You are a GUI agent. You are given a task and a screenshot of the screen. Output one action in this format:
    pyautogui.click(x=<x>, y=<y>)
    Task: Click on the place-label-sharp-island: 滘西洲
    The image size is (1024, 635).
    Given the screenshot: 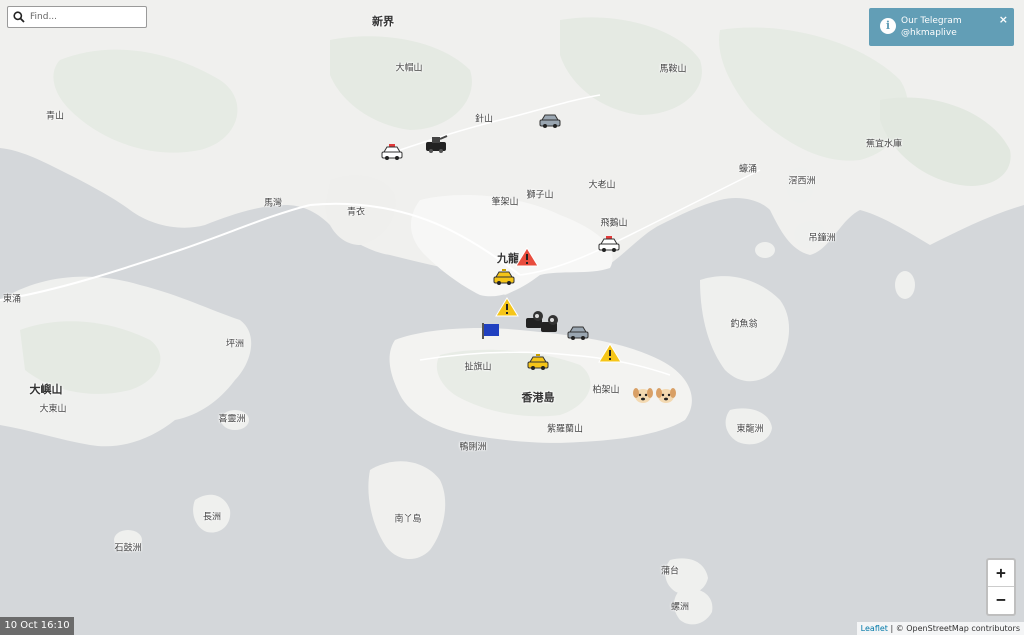 What is the action you would take?
    pyautogui.click(x=802, y=181)
    